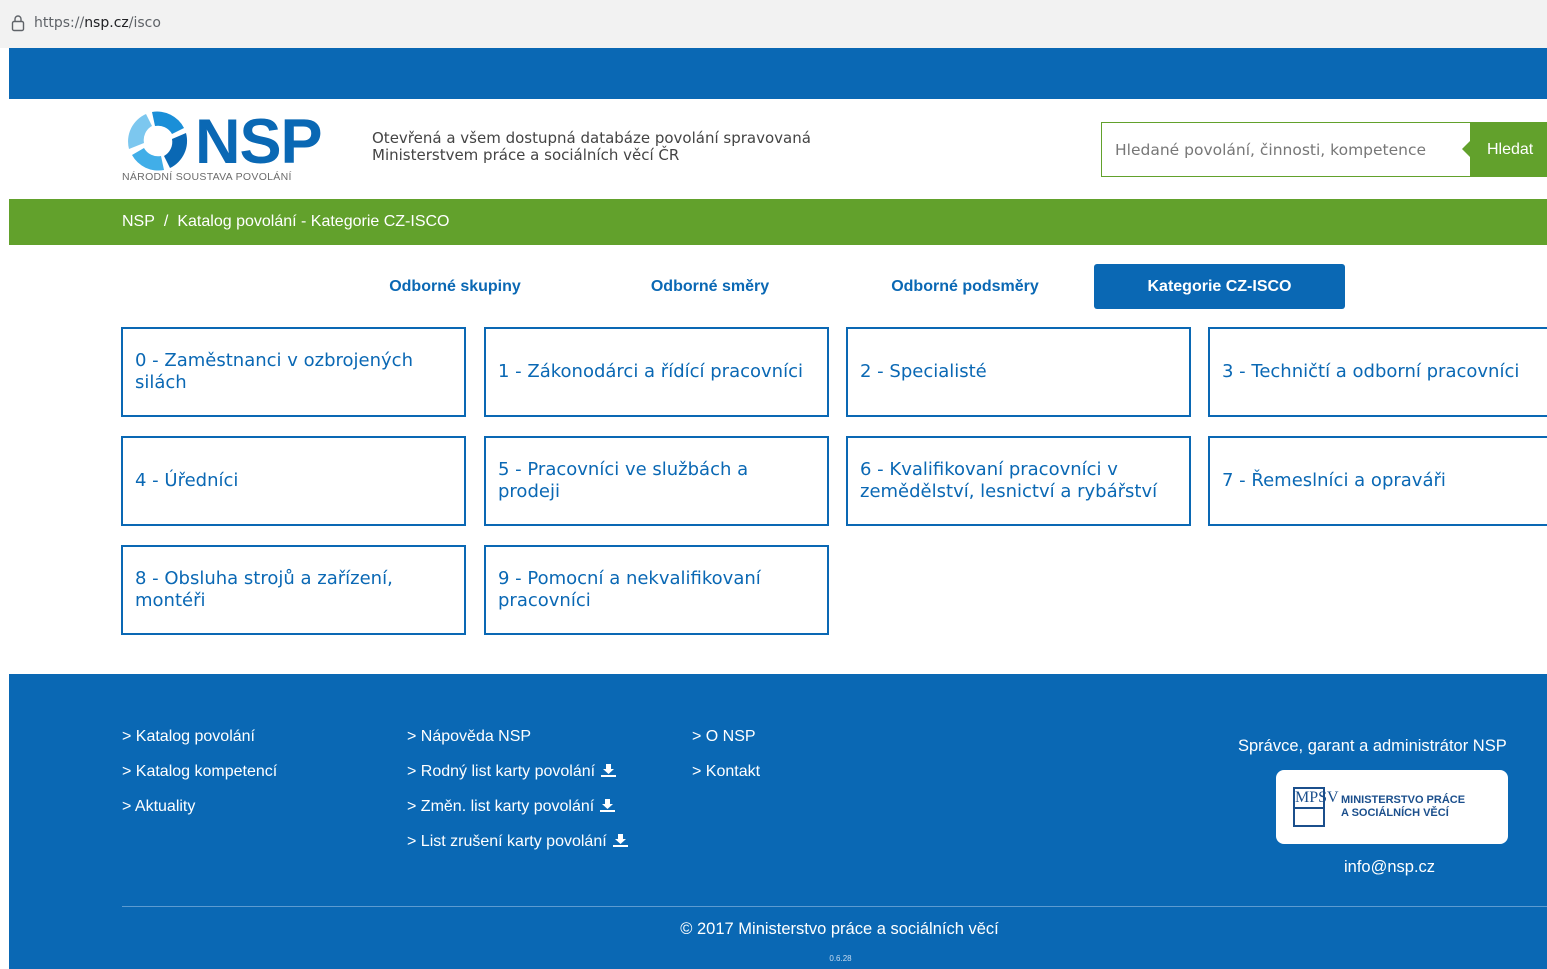 The image size is (1547, 969). Describe the element at coordinates (293, 481) in the screenshot. I see `category-card-4: 4 - Úředníci` at that location.